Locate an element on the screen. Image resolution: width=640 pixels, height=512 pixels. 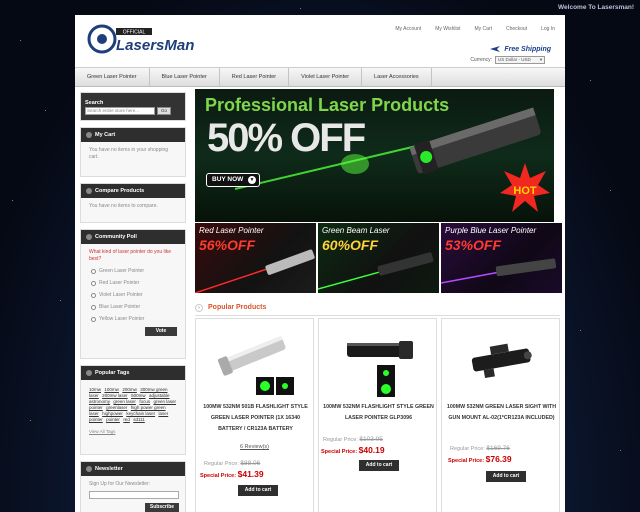
promo-purple-blue: Purple Blue Laser Pointer 53%OFF is located at coordinates (501, 258).